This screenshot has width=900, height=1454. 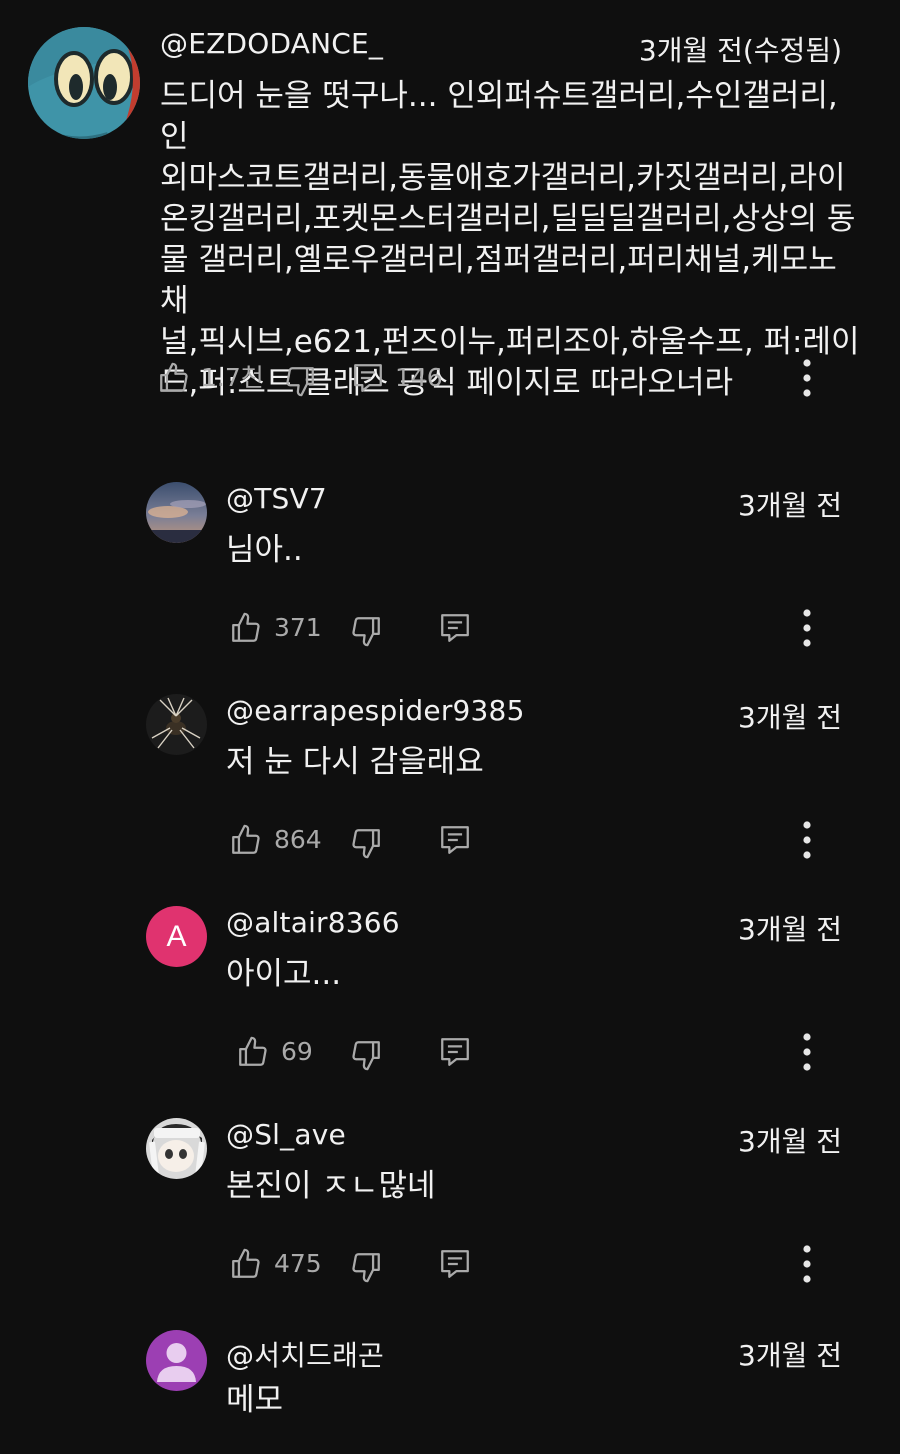 I want to click on comment-text: 메모, so click(x=255, y=1400).